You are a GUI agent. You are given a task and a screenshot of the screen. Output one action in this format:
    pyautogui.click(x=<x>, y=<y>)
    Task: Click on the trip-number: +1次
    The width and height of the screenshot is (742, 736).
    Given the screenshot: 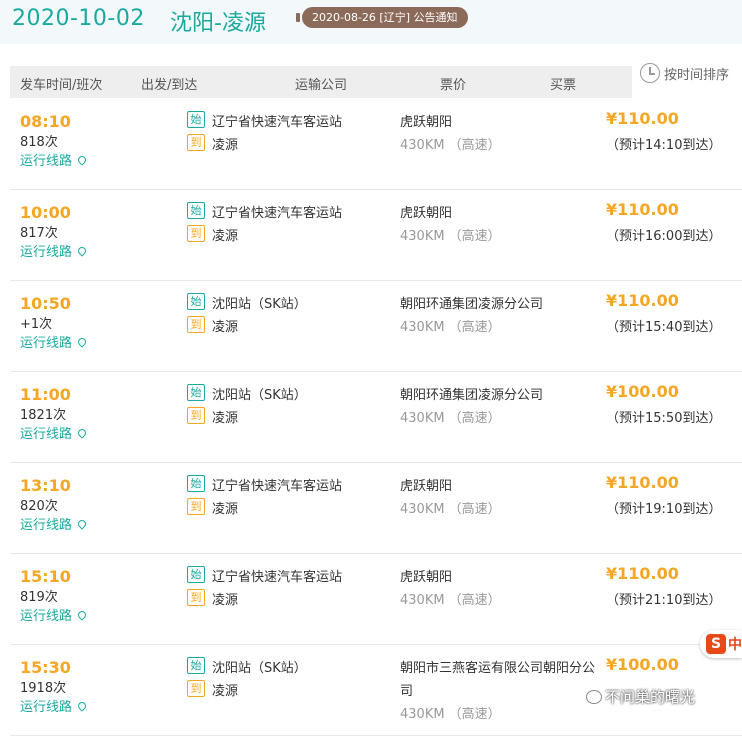 What is the action you would take?
    pyautogui.click(x=36, y=324)
    